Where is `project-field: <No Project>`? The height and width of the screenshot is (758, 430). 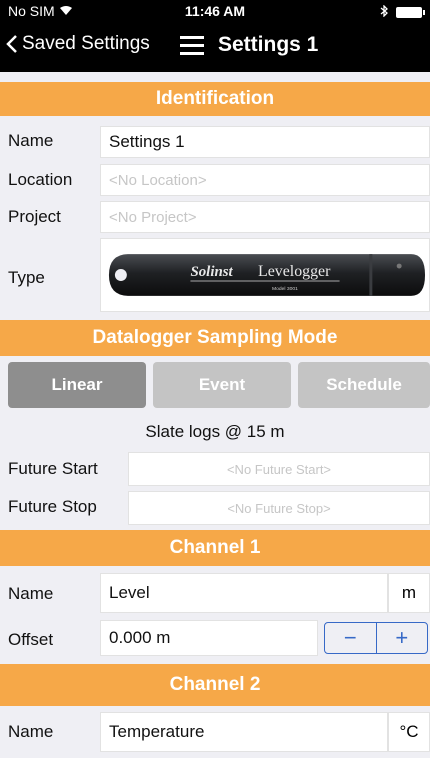 project-field: <No Project> is located at coordinates (265, 217).